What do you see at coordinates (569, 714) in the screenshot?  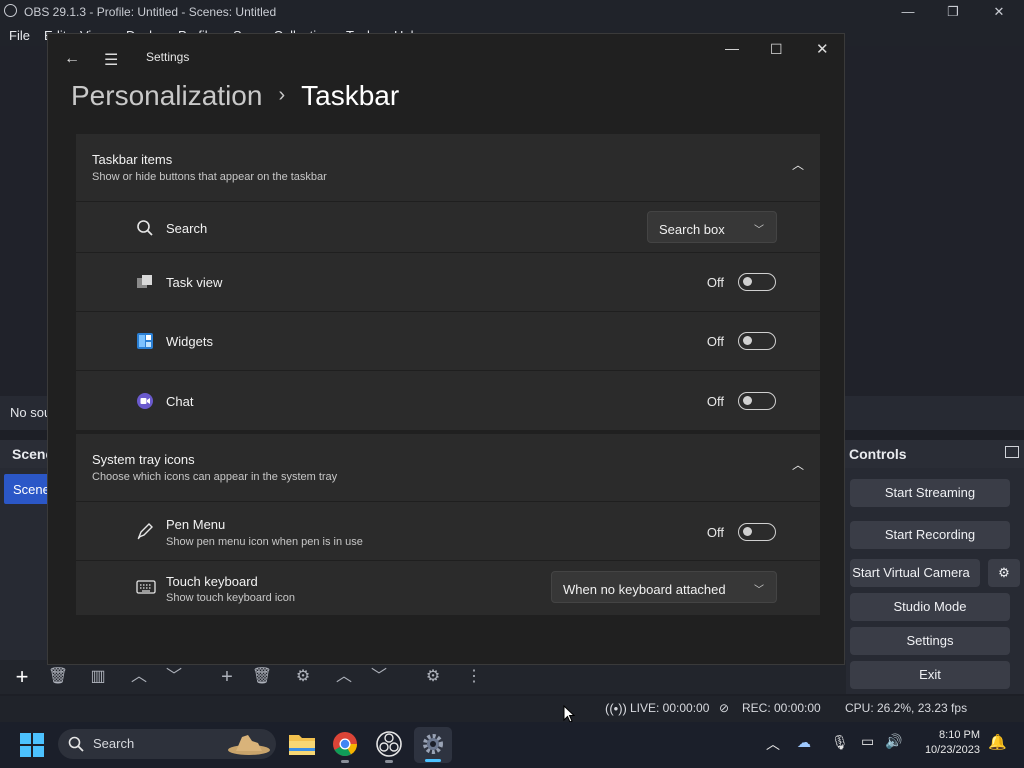 I see `mouse-cursor-icon` at bounding box center [569, 714].